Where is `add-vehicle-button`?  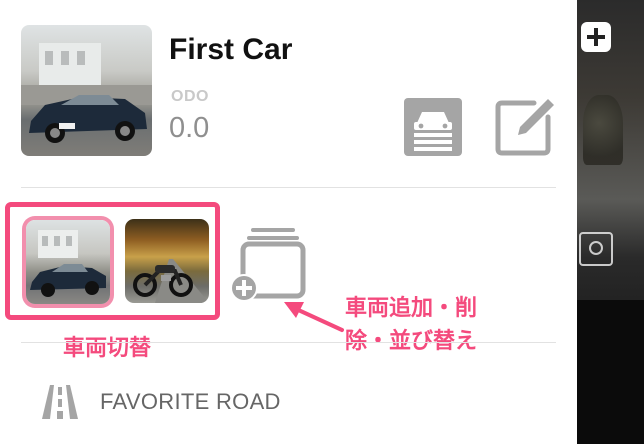
add-vehicle-button is located at coordinates (269, 266).